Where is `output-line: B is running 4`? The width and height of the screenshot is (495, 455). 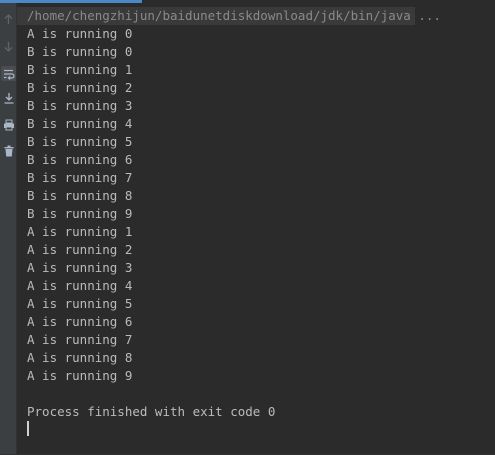
output-line: B is running 4 is located at coordinates (80, 123).